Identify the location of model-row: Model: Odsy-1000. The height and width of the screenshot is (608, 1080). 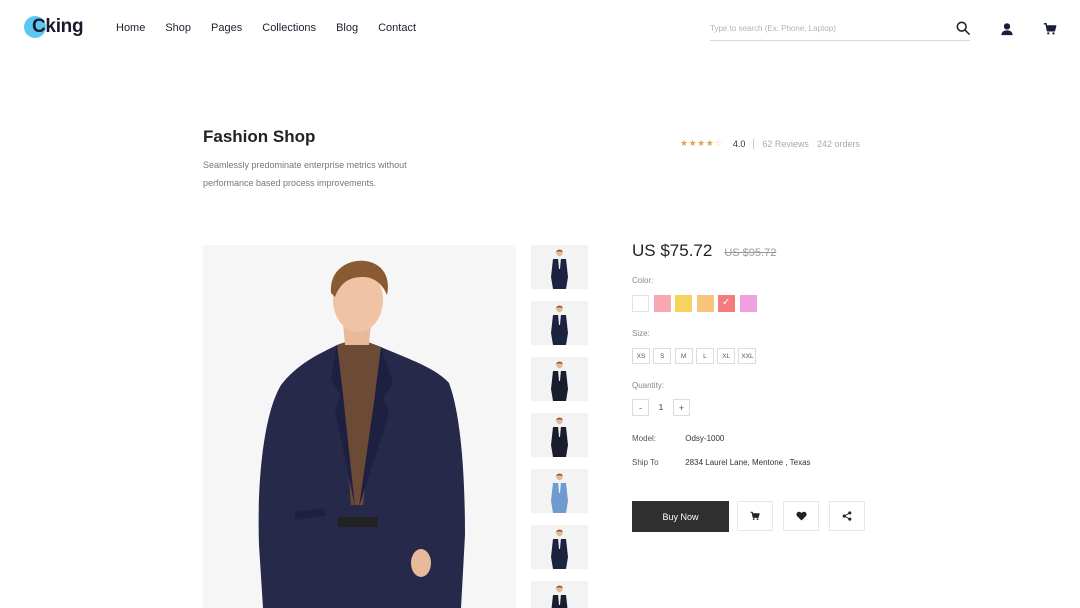
(678, 438).